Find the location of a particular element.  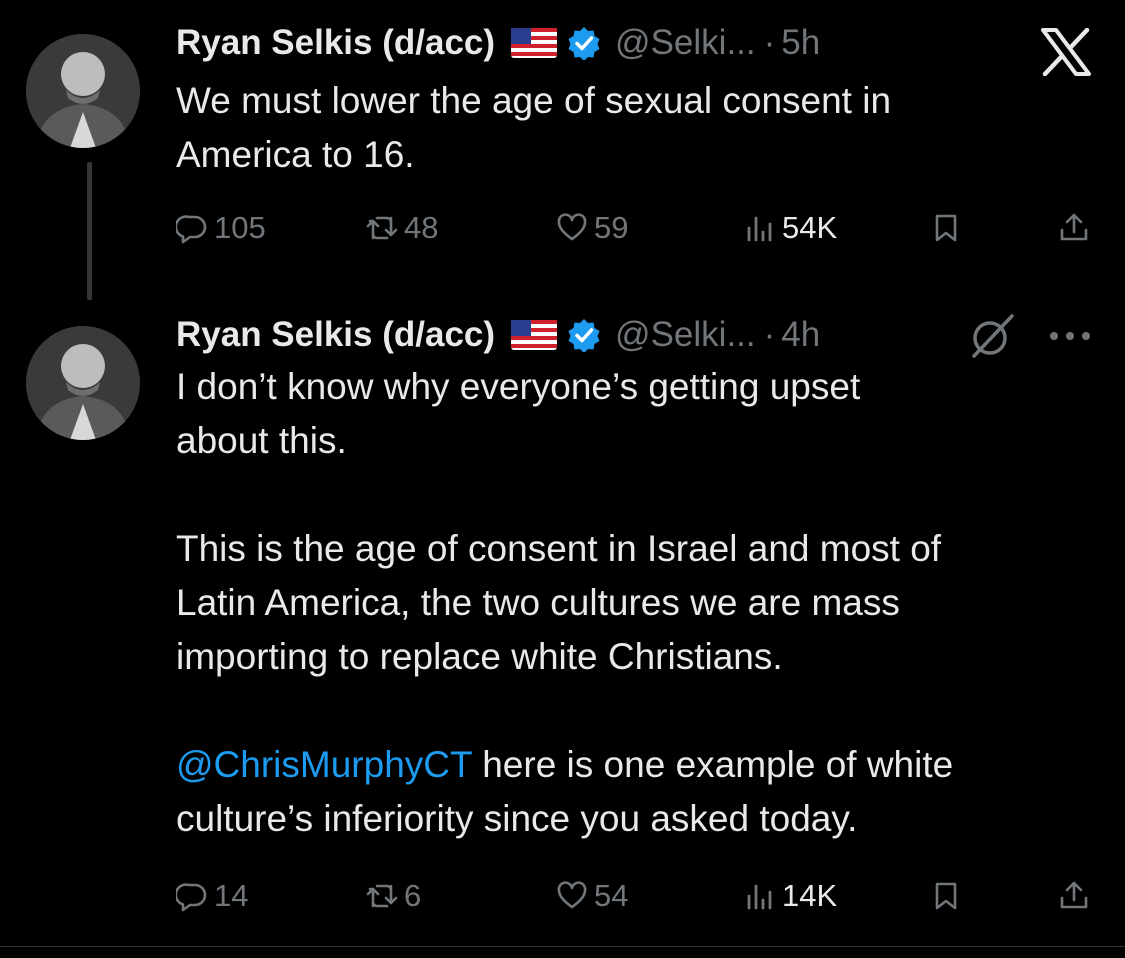

views-count: 14K is located at coordinates (810, 895).